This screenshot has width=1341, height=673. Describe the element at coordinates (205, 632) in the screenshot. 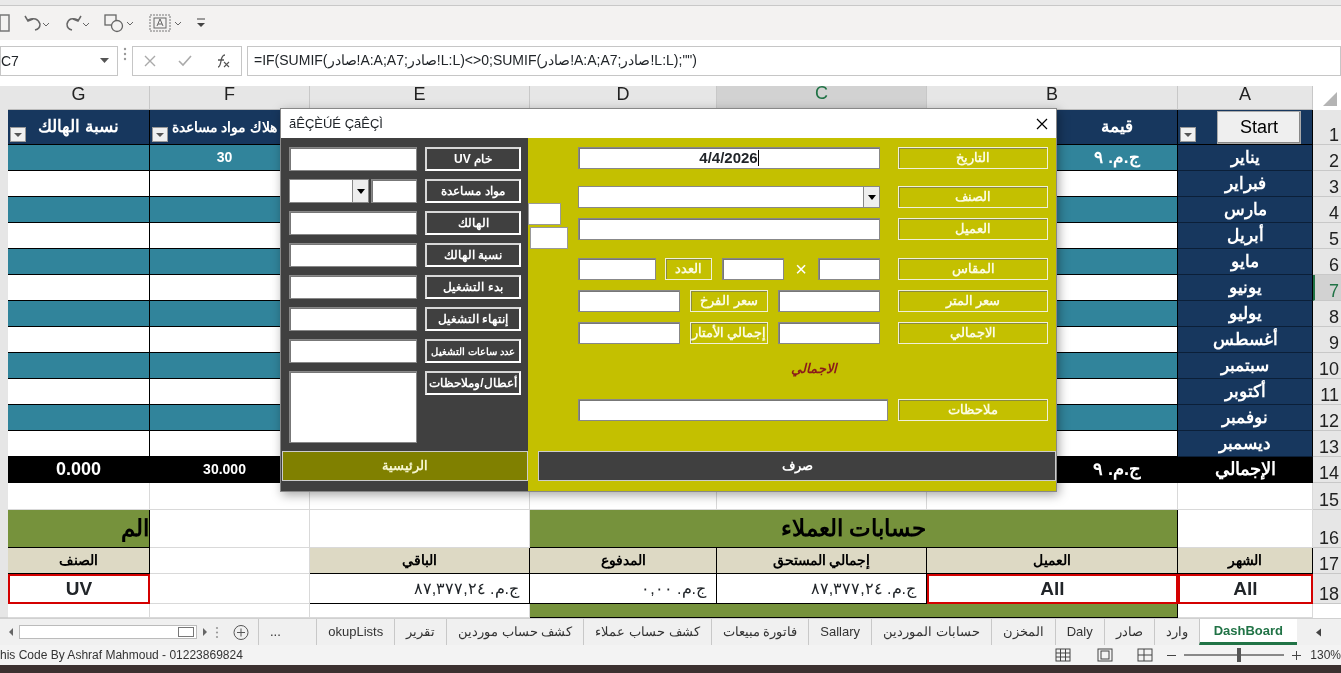

I see `scroll-right-icon` at that location.